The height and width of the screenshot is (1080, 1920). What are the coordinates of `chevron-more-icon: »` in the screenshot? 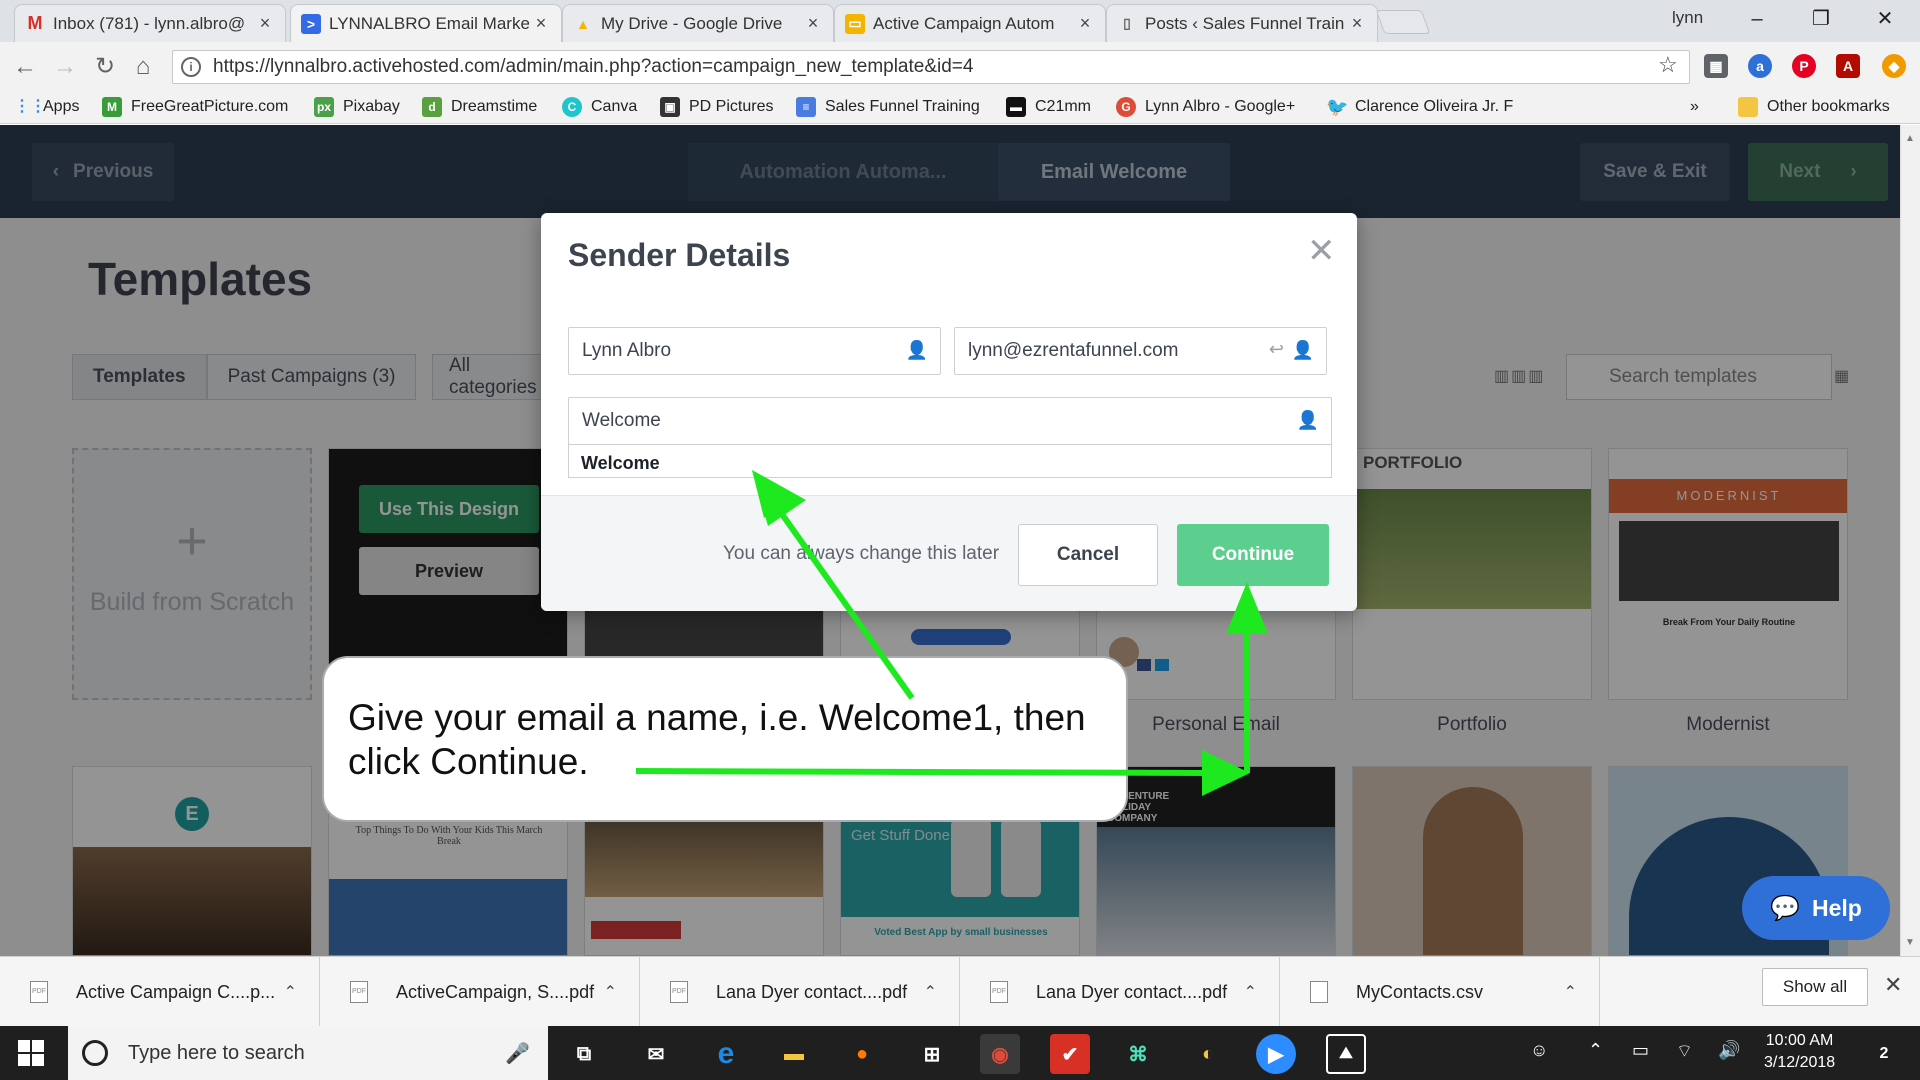 It's located at (1694, 106).